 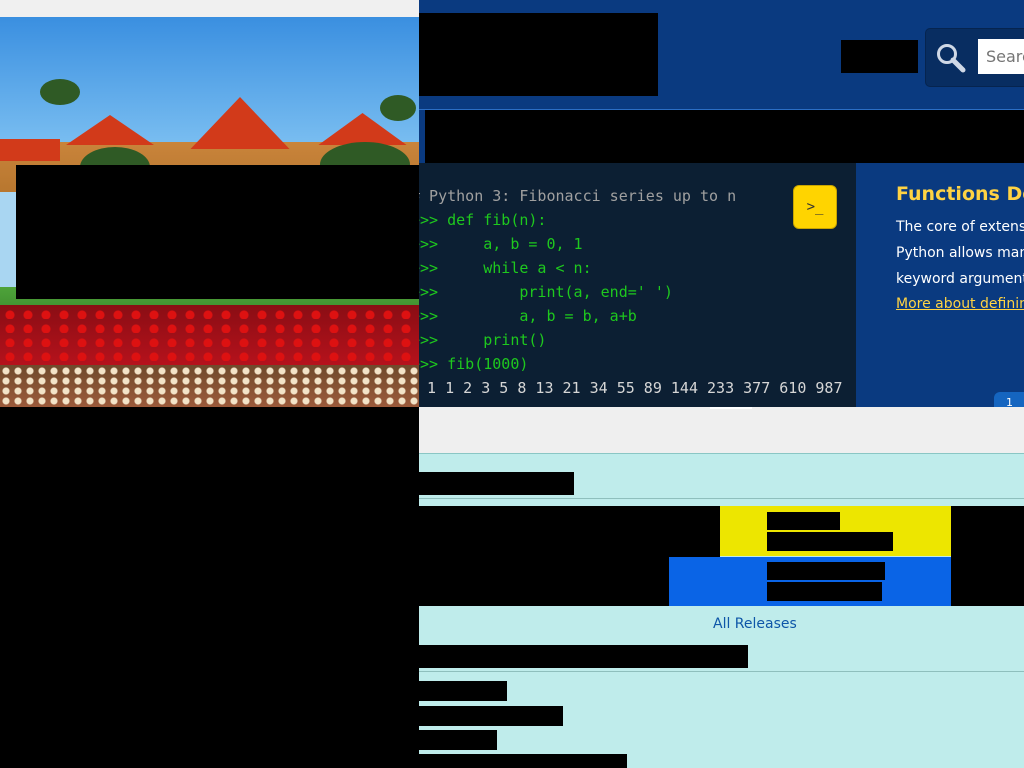 I want to click on left-top-strip, so click(x=209, y=8).